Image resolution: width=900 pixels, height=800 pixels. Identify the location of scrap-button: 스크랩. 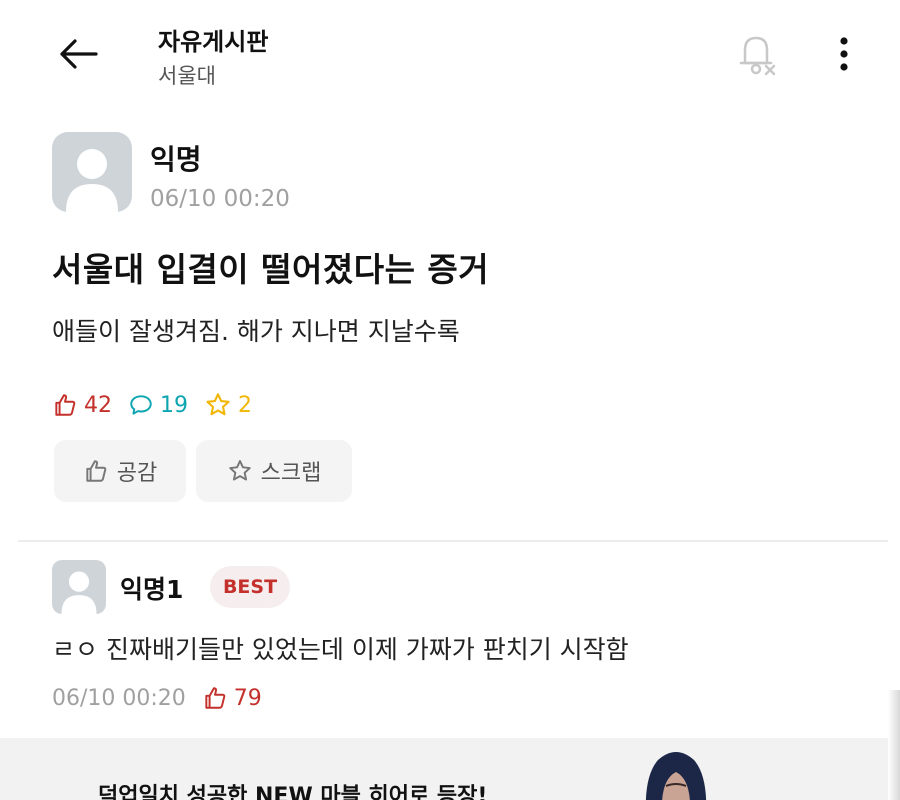
(274, 471).